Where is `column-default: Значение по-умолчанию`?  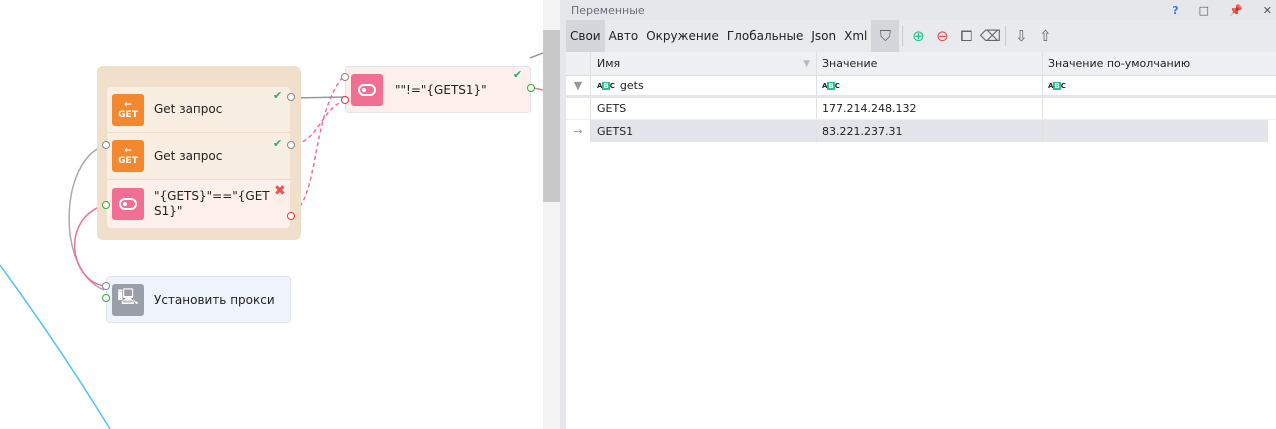 column-default: Значение по-умолчанию is located at coordinates (1155, 63).